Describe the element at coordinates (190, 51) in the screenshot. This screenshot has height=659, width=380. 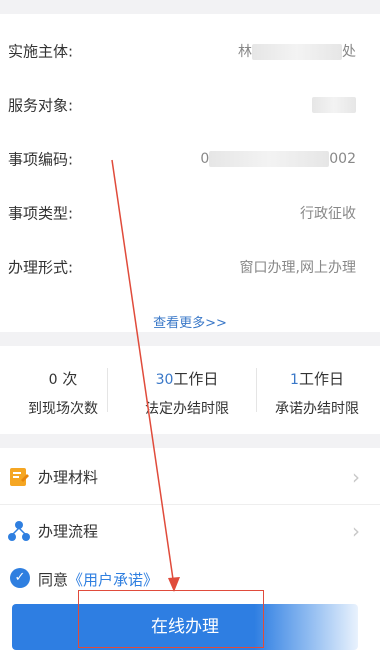
I see `detail-row-implementing-body: 实施主体: 林处` at that location.